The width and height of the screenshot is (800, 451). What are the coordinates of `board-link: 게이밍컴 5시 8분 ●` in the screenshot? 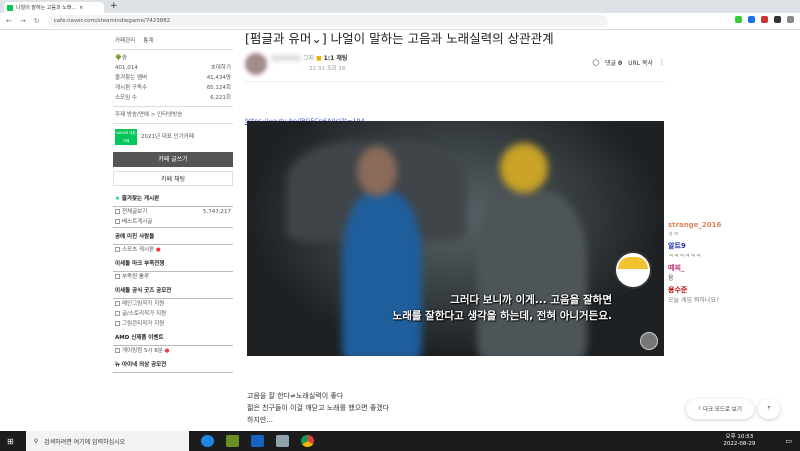 It's located at (142, 351).